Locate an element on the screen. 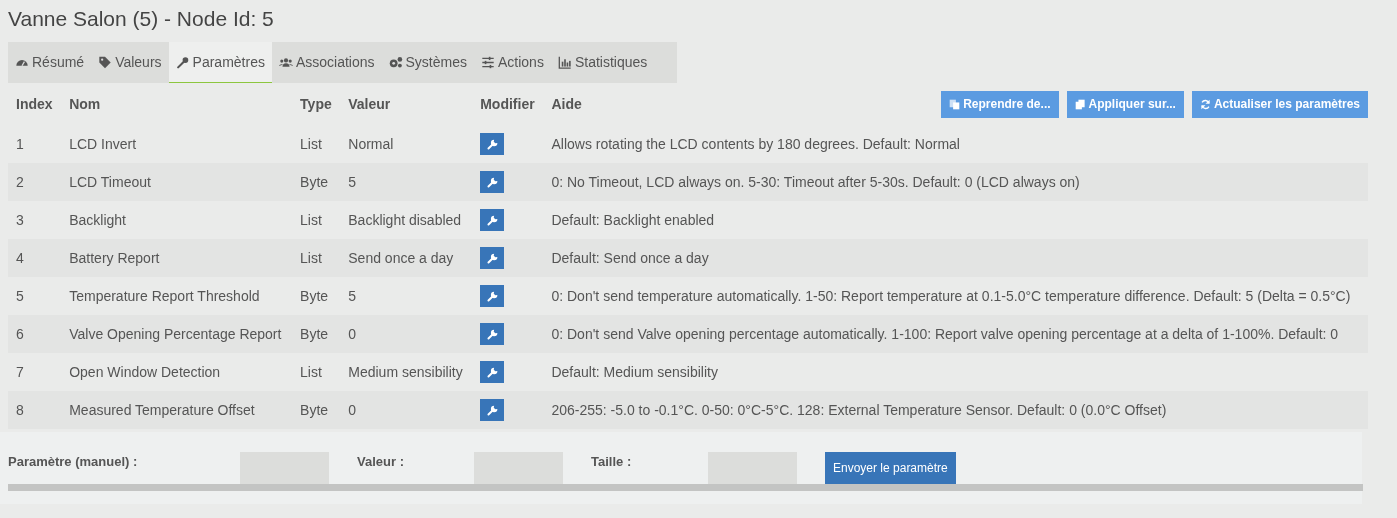 This screenshot has width=1397, height=518. table-cell: 8 is located at coordinates (35, 410).